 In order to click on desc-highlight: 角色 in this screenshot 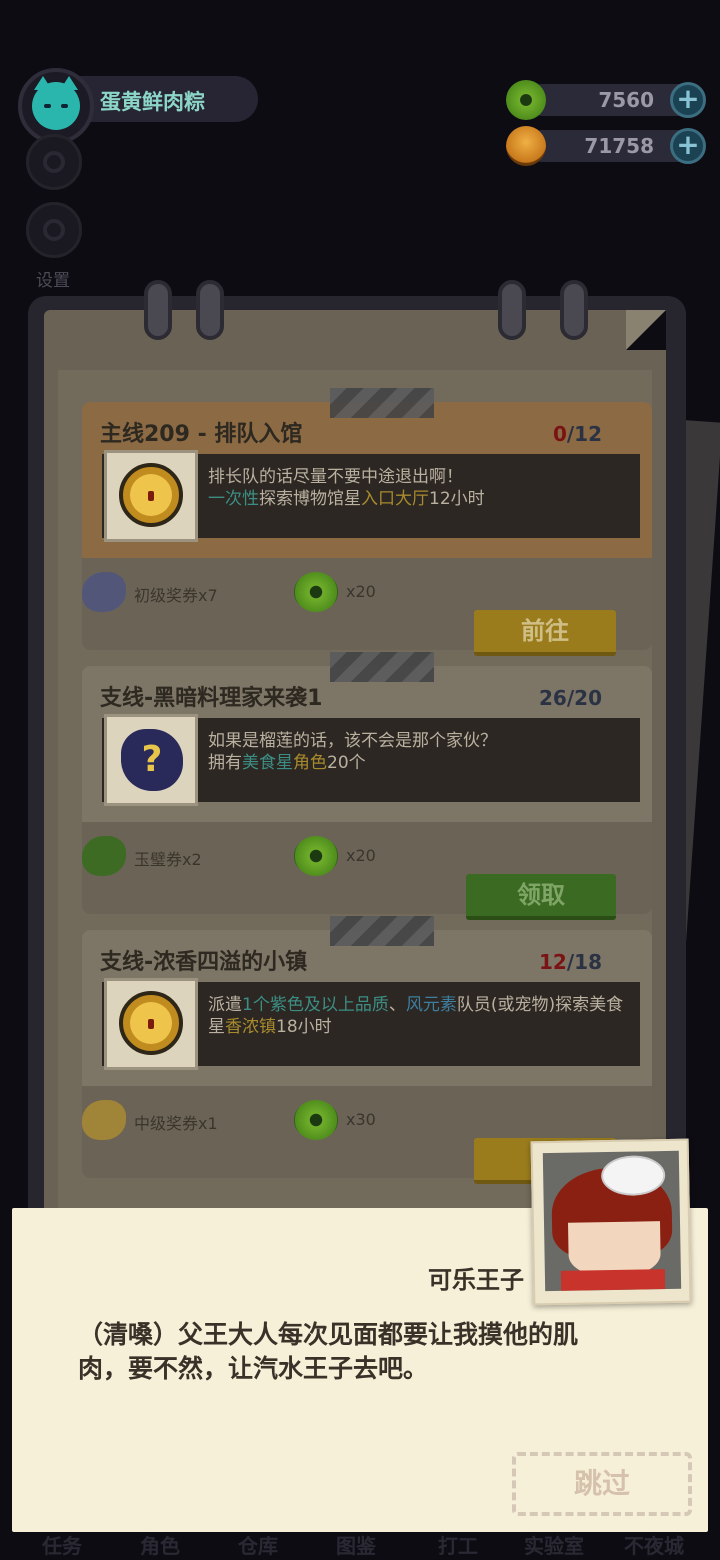, I will do `click(310, 763)`.